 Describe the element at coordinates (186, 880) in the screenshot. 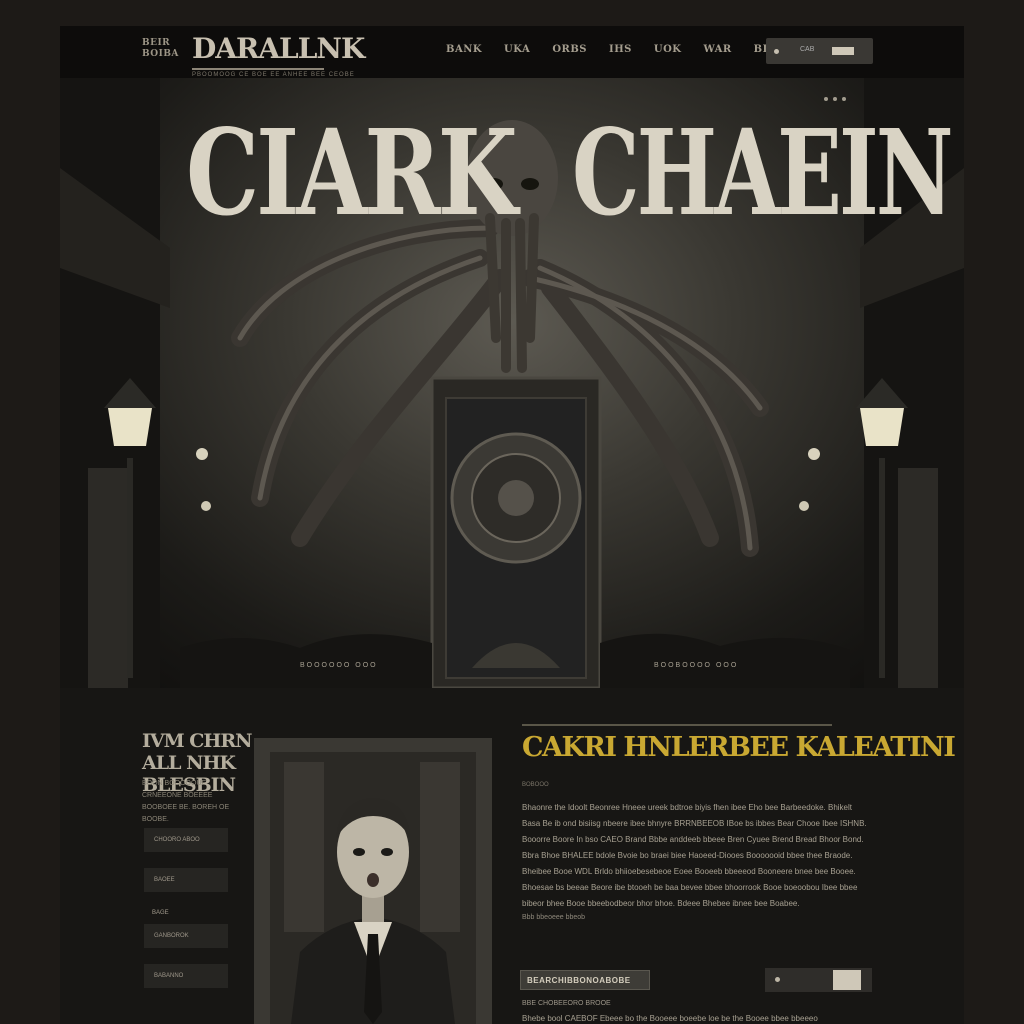

I see `sidebar-item-2: BAOEE` at that location.